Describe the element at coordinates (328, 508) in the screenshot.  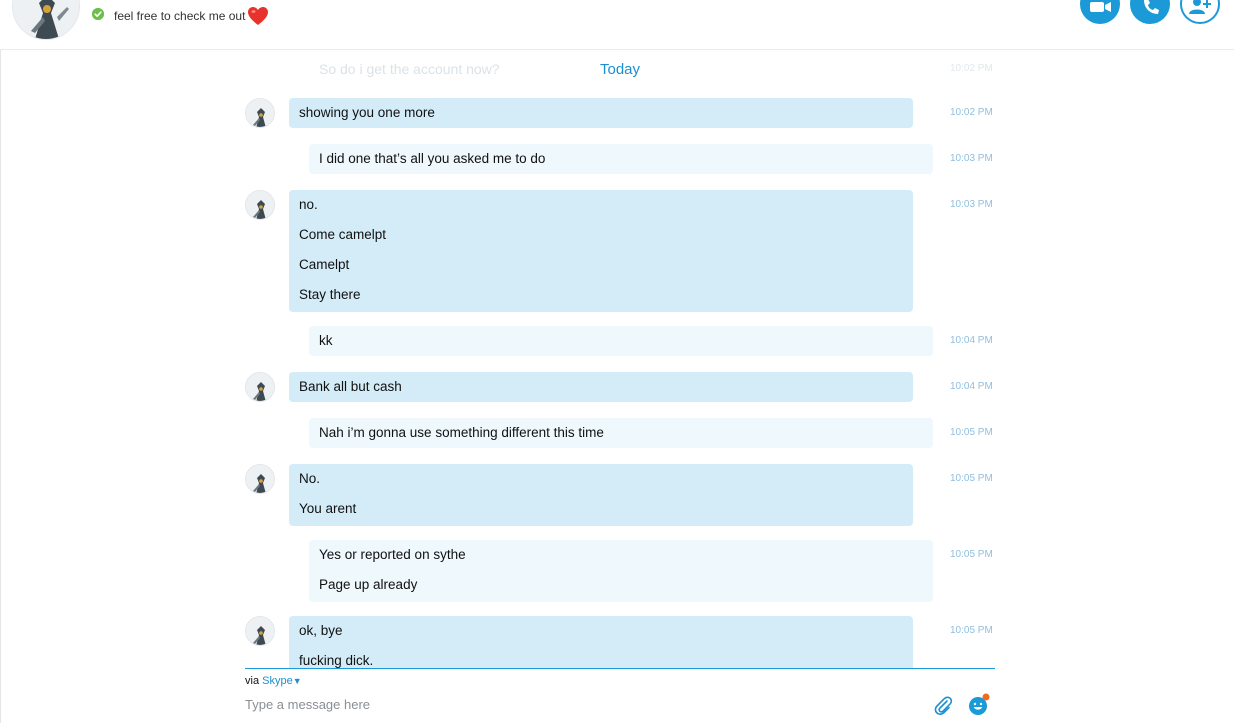
I see `message-text: You arent` at that location.